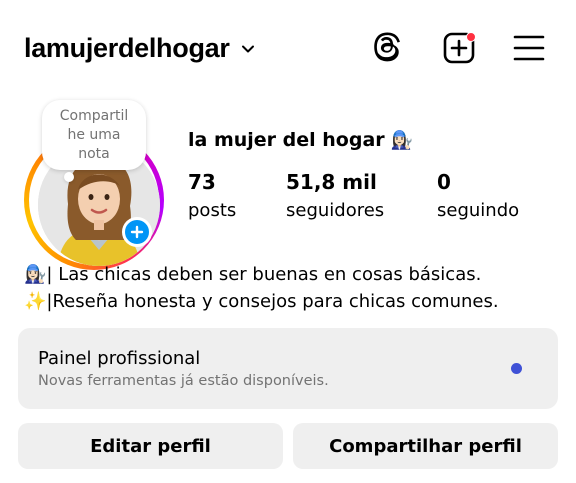  Describe the element at coordinates (202, 182) in the screenshot. I see `stat-value: 73` at that location.